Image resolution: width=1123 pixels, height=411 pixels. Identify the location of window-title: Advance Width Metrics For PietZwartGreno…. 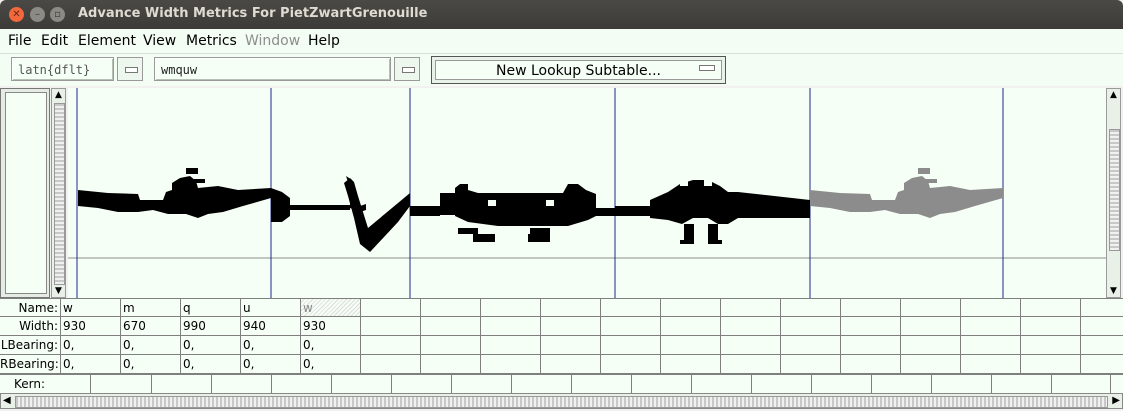
(253, 13).